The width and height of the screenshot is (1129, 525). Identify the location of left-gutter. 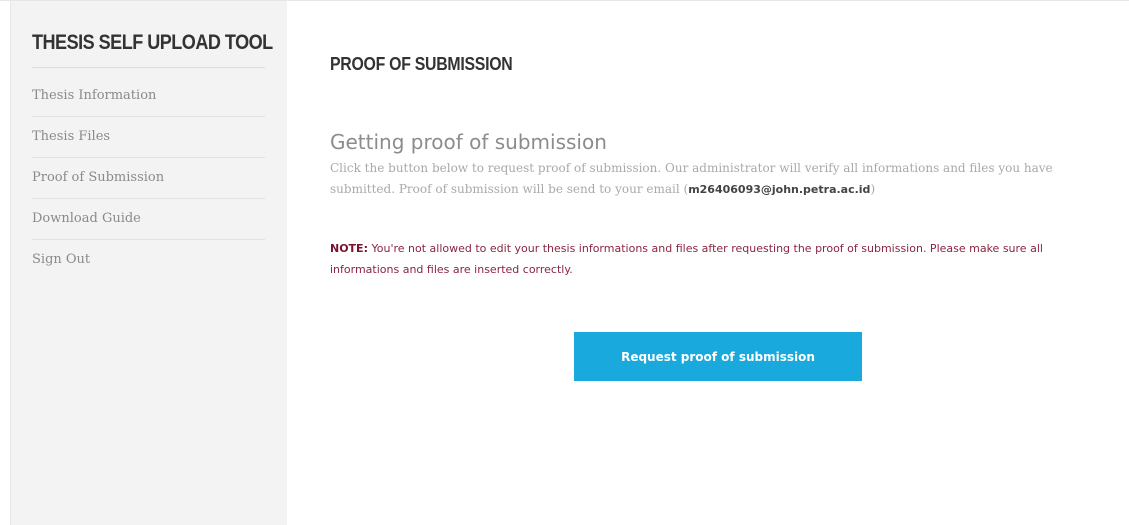
(5, 263).